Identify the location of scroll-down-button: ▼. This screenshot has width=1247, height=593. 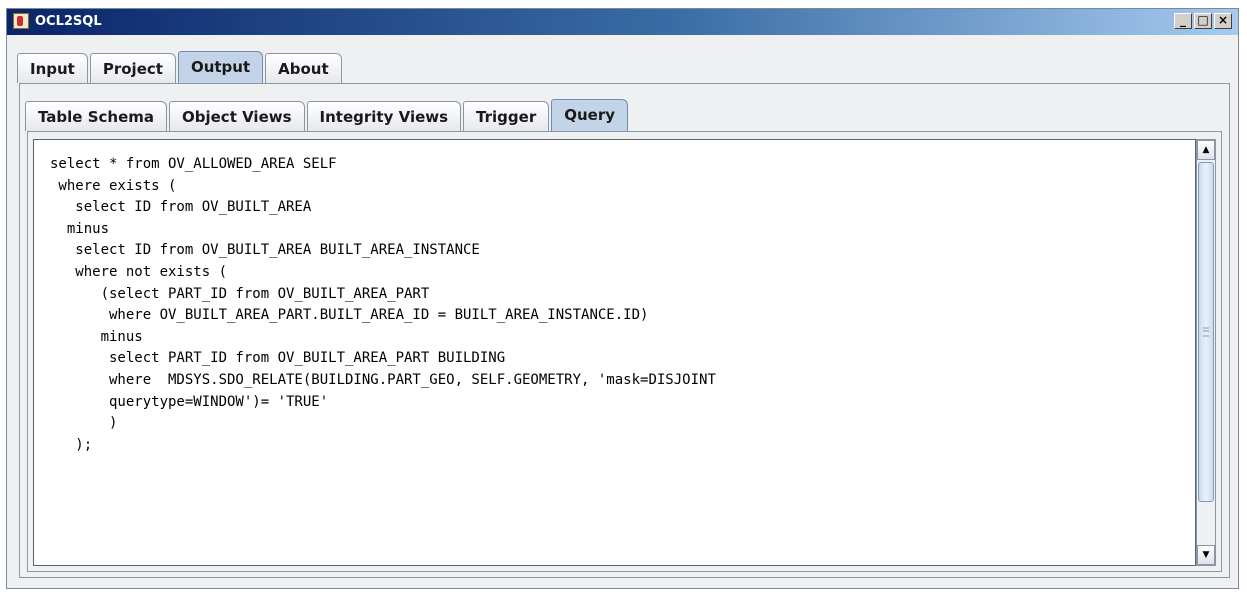
(1206, 555).